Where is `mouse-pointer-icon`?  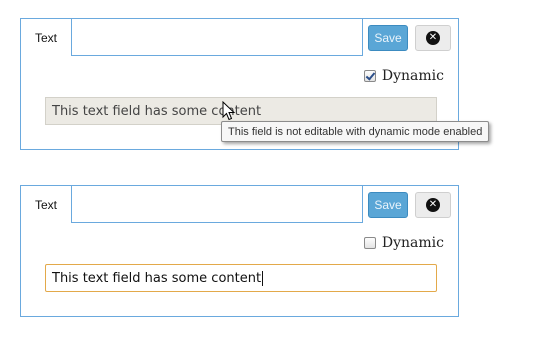 mouse-pointer-icon is located at coordinates (229, 111).